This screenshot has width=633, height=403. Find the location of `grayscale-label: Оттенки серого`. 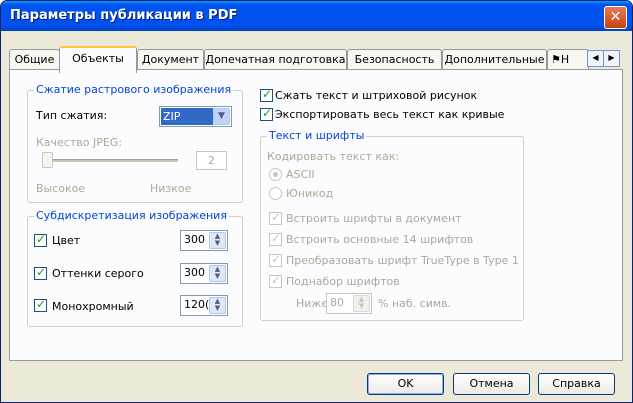

grayscale-label: Оттенки серого is located at coordinates (98, 273).